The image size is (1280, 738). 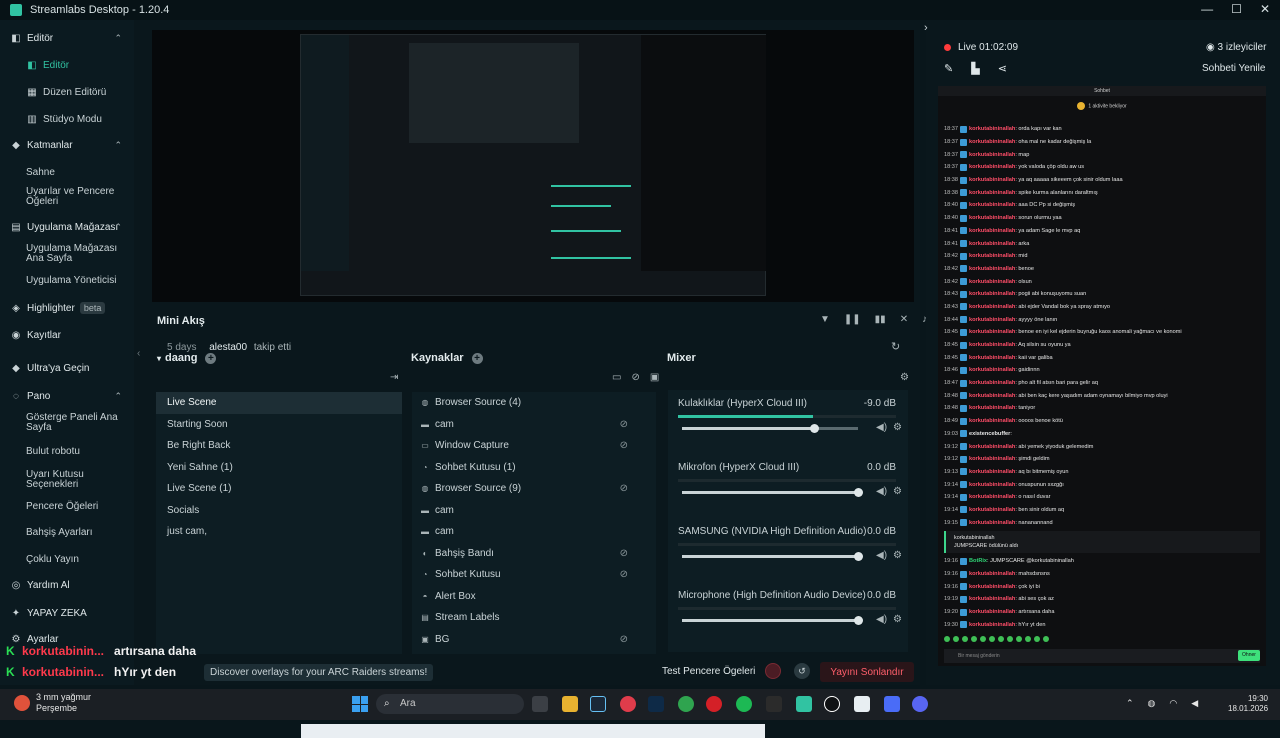 I want to click on app-red-icon, so click(x=714, y=704).